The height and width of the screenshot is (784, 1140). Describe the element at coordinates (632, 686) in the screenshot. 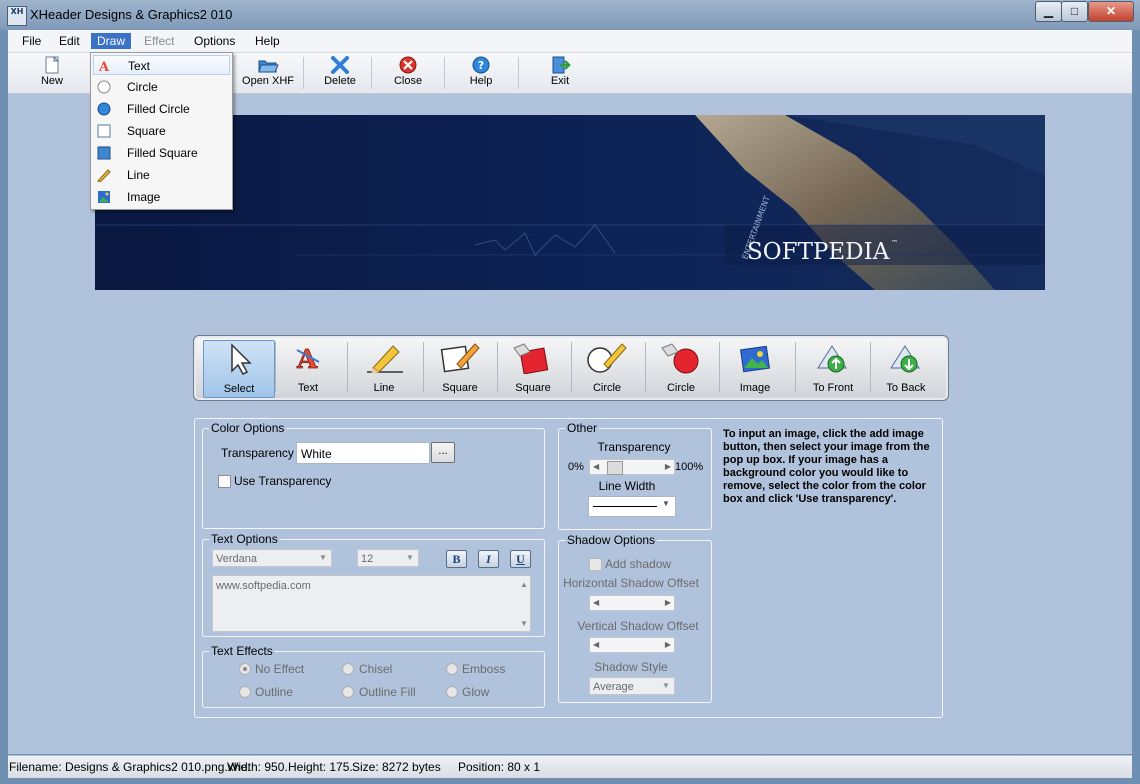

I see `shadow-style-select: Average ▼` at that location.